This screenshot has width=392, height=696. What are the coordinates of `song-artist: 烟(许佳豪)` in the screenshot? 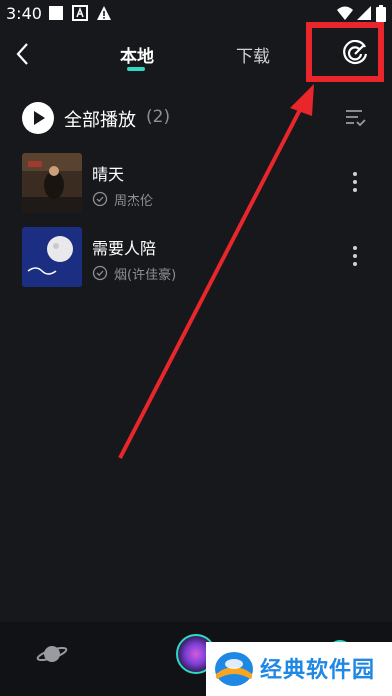 It's located at (145, 275).